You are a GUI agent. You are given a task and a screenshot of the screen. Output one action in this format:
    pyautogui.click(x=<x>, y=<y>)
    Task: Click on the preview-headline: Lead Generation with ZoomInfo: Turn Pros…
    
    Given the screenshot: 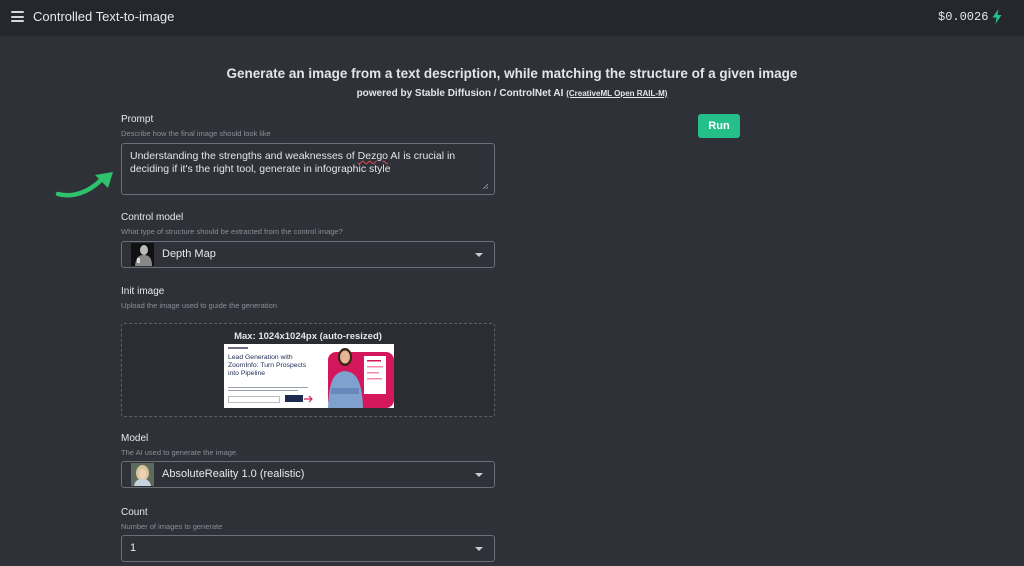 What is the action you would take?
    pyautogui.click(x=267, y=365)
    